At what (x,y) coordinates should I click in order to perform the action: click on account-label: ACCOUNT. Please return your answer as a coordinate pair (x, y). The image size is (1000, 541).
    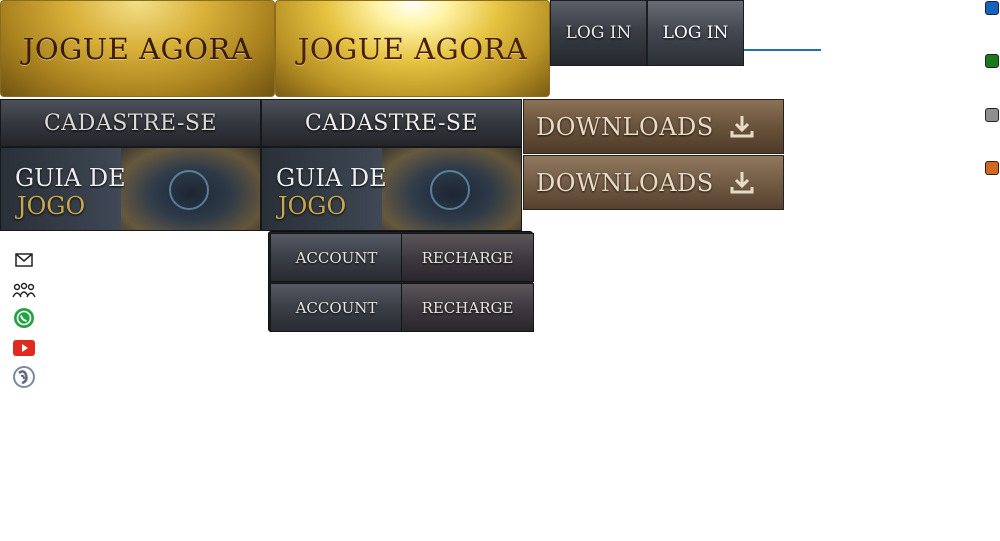
    Looking at the image, I should click on (336, 257).